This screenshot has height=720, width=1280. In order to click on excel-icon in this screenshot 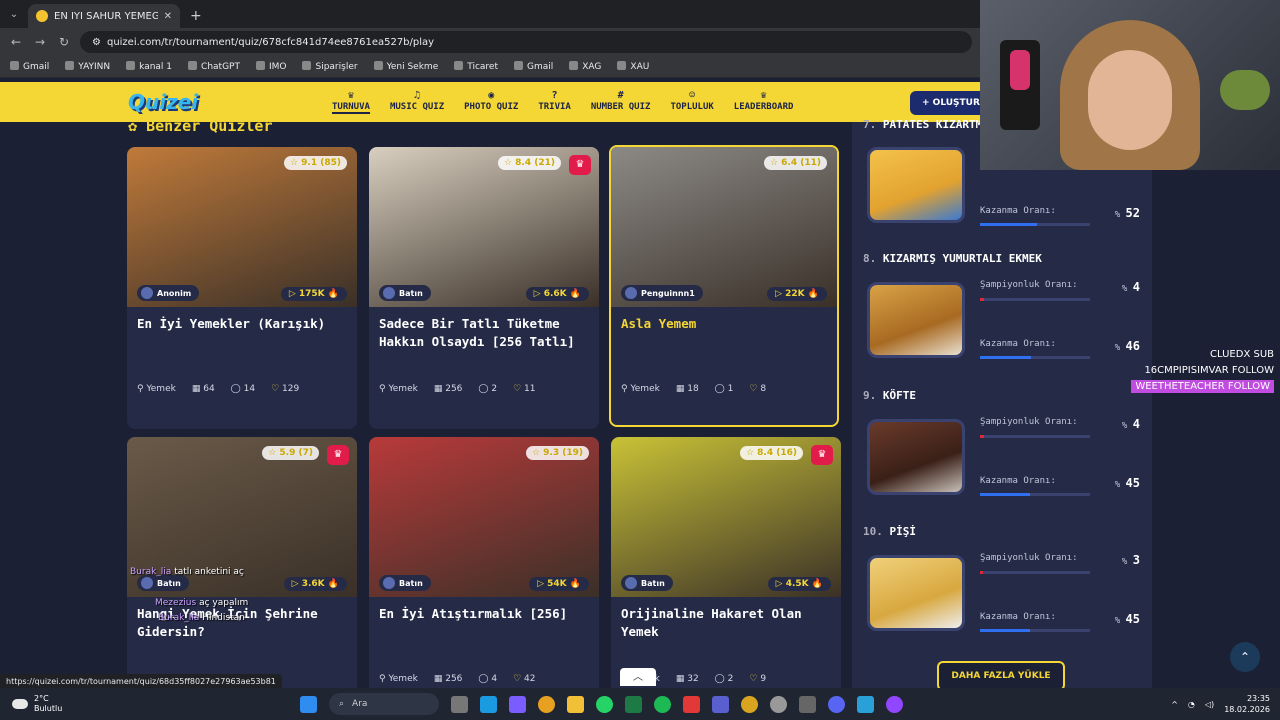, I will do `click(633, 704)`.